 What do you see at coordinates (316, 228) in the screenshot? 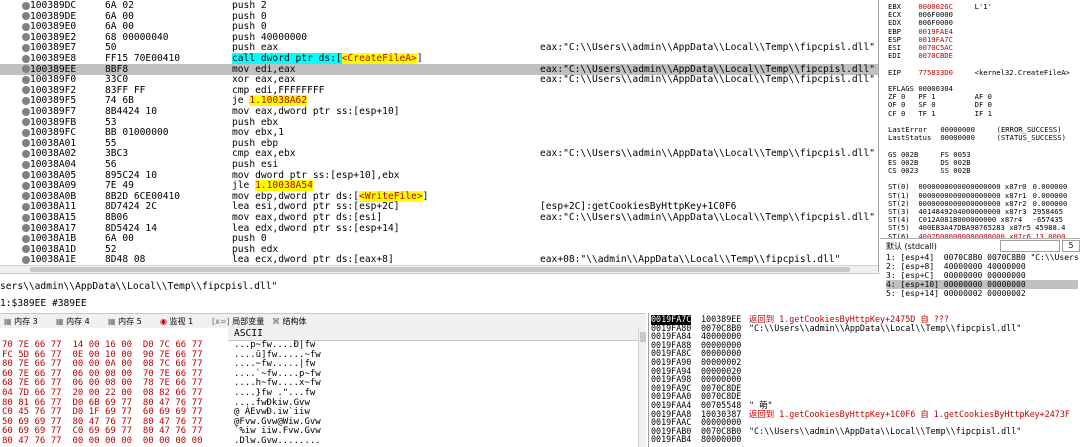
I see `instruction: lea edx,dword ptr ss:[esp+14]` at bounding box center [316, 228].